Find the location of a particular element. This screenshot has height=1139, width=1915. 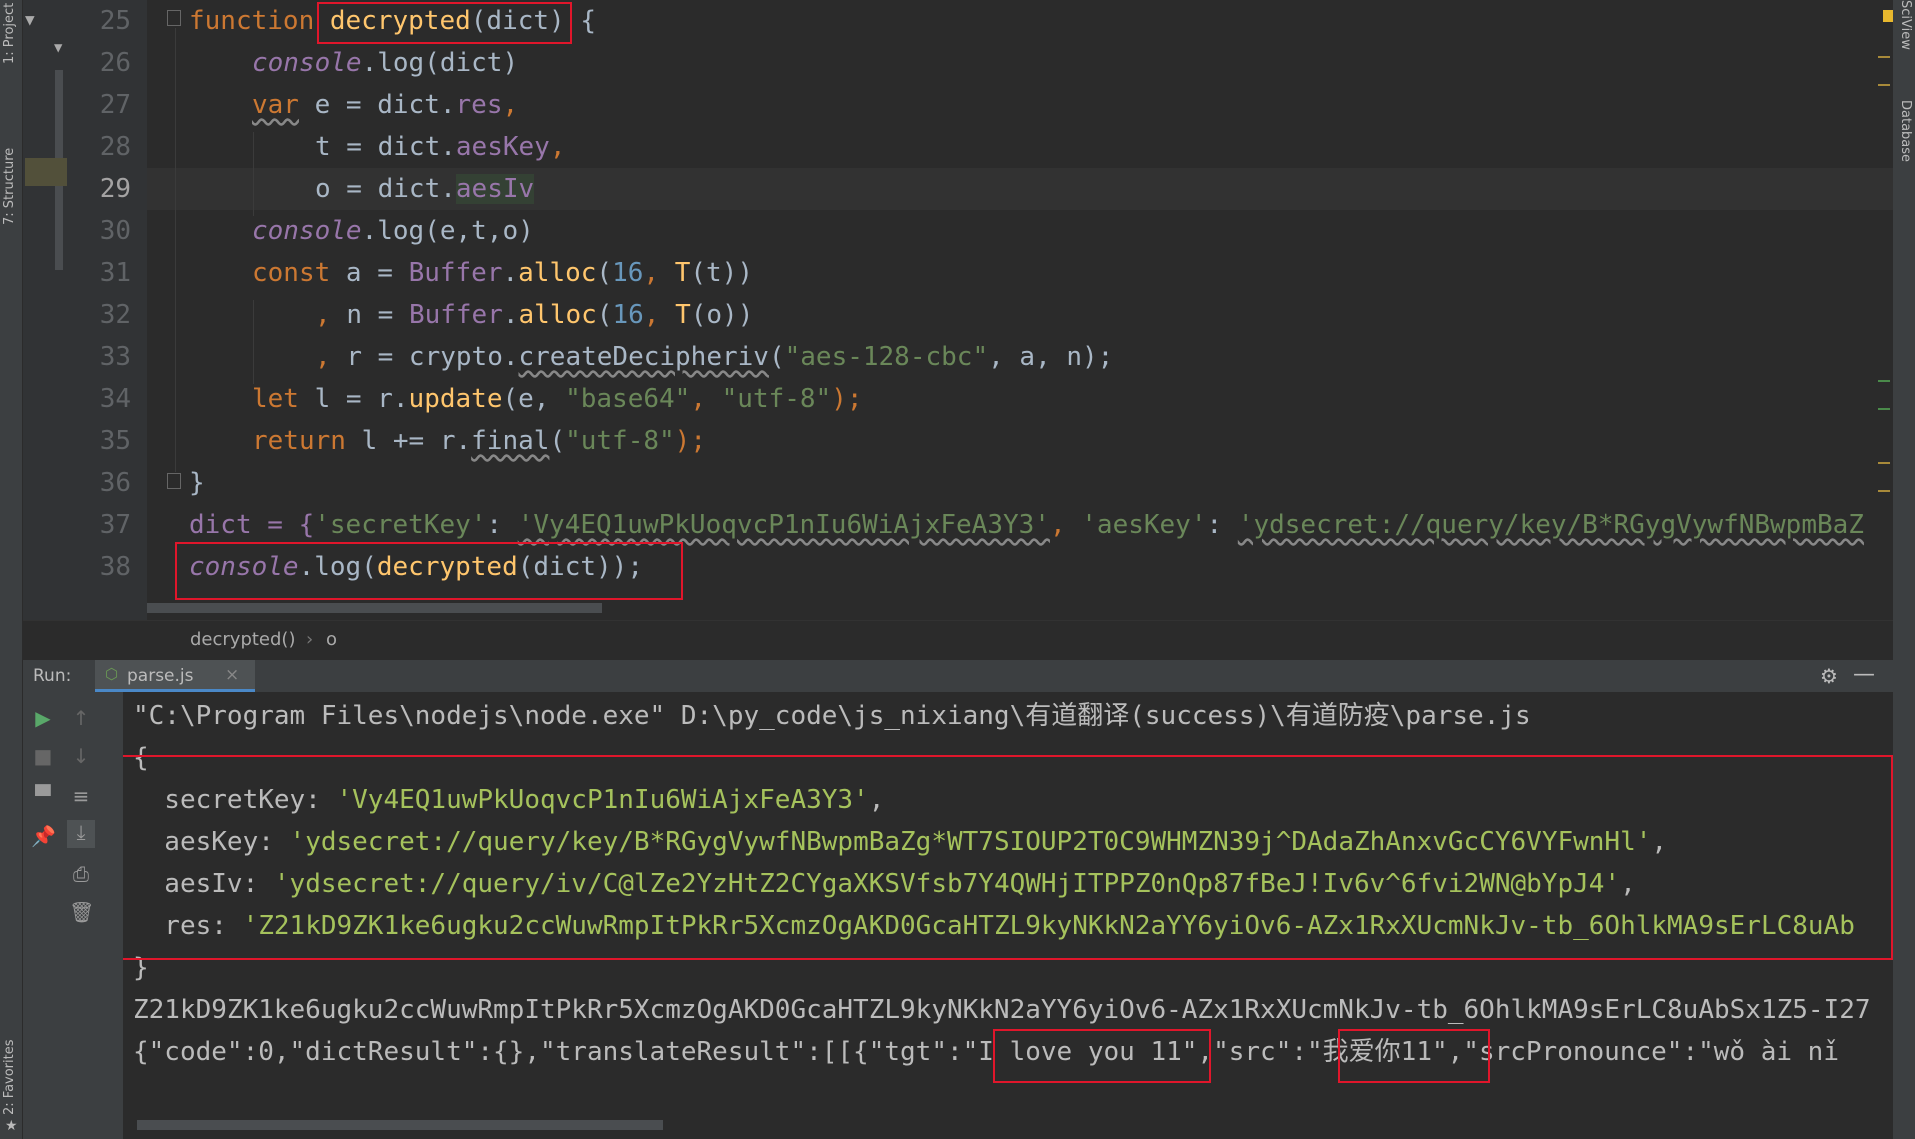

print-icon: ⎙ is located at coordinates (81, 874).